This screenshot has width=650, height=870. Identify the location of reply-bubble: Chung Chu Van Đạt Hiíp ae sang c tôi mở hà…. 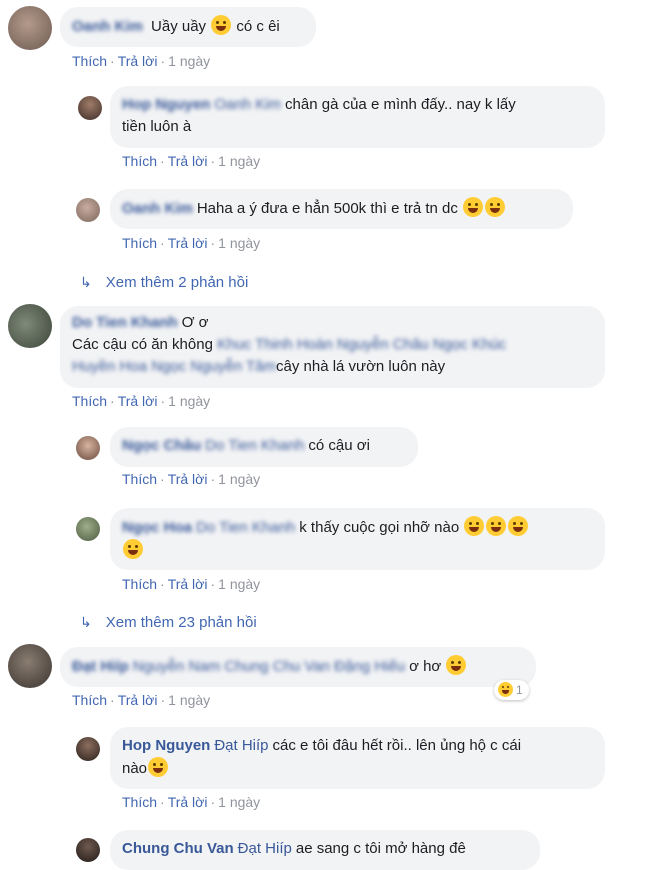
(325, 850).